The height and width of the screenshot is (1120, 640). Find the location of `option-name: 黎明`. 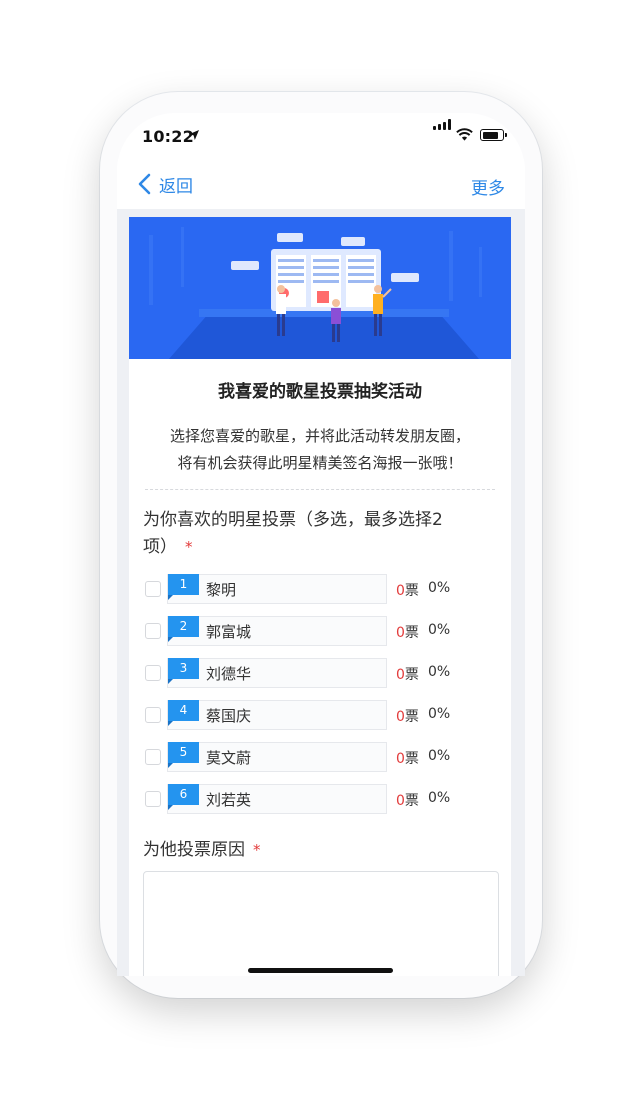

option-name: 黎明 is located at coordinates (221, 590).